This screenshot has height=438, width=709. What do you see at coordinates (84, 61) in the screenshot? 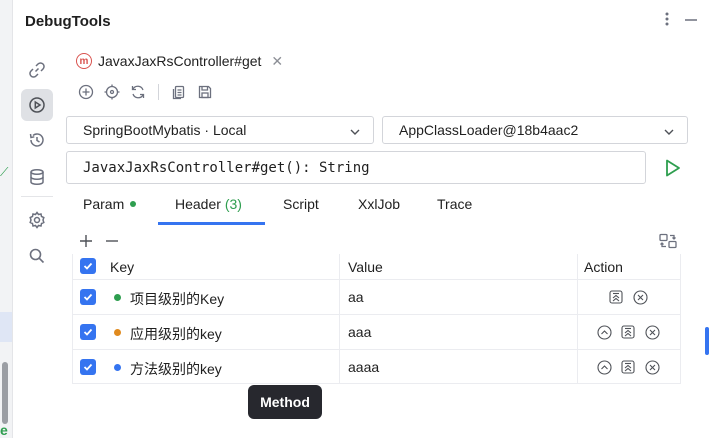
I see `method-type-icon: m` at bounding box center [84, 61].